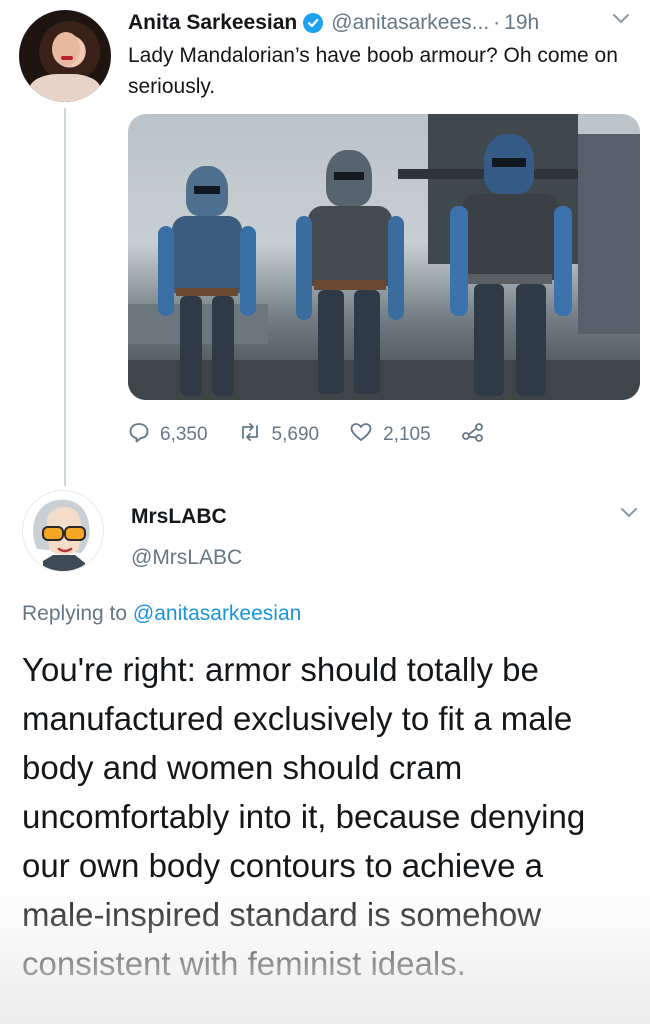  I want to click on tweet-actions: 6,350 5,690 2,105, so click(358, 435).